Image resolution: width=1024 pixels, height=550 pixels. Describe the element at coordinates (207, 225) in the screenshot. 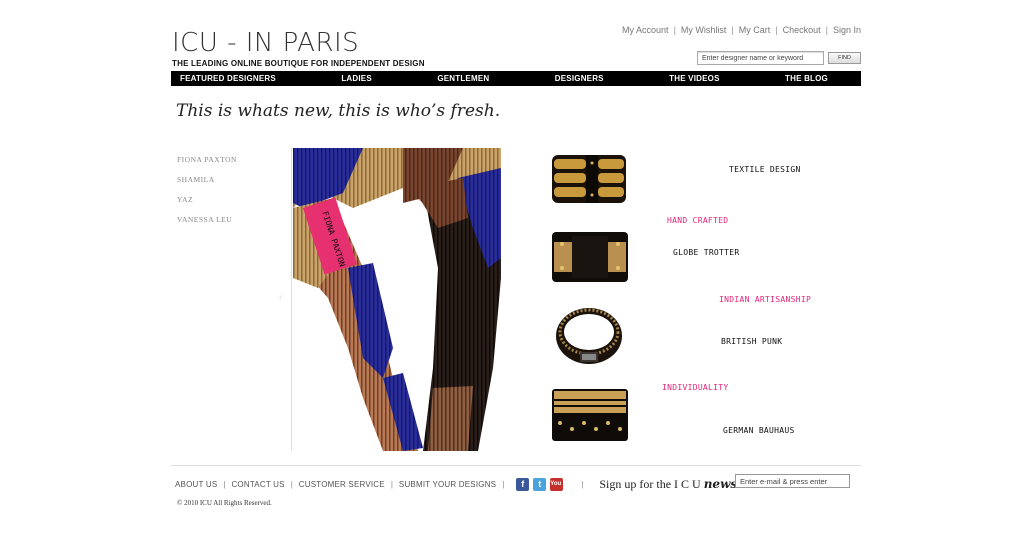

I see `designer-item-vanessa-leu: VANESSA LEU` at that location.